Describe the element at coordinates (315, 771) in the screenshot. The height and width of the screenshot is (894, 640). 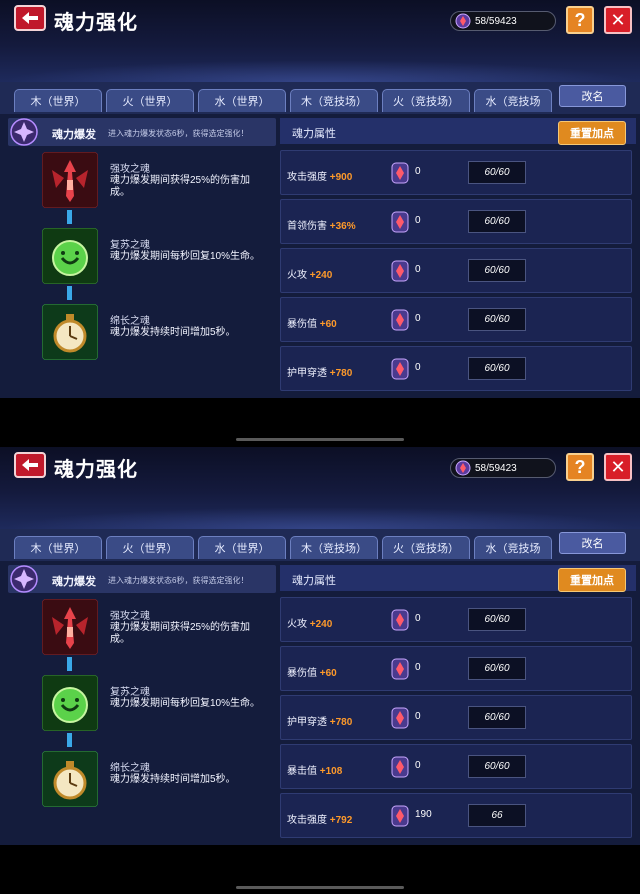
I see `attribute-label: 暴击值 +108` at that location.